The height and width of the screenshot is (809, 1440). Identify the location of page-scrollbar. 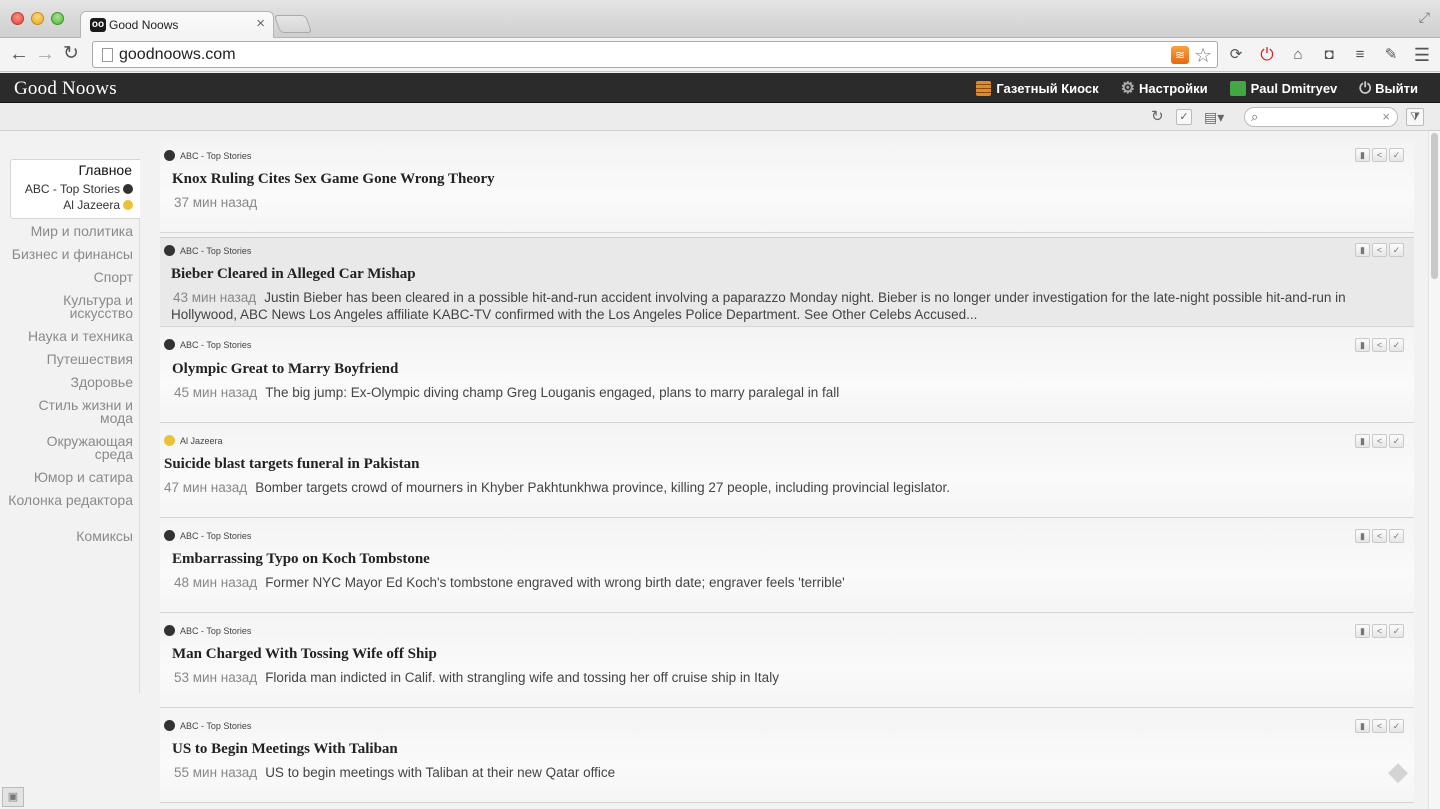
(1434, 470).